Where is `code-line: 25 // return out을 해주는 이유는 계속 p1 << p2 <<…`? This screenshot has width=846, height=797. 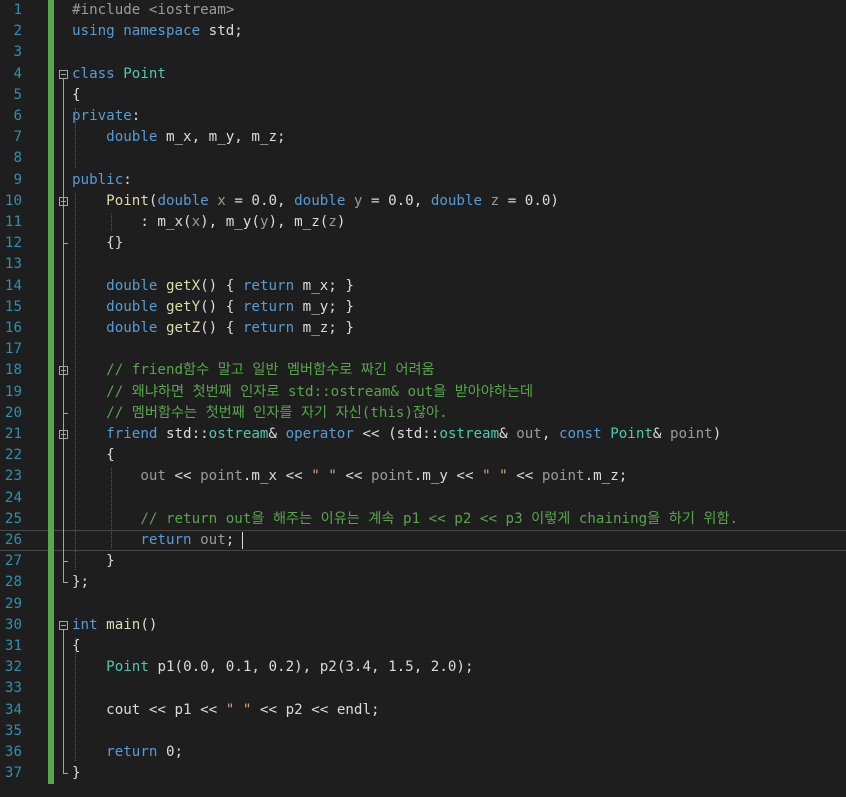
code-line: 25 // return out을 해주는 이유는 계속 p1 << p2 <<… is located at coordinates (423, 519).